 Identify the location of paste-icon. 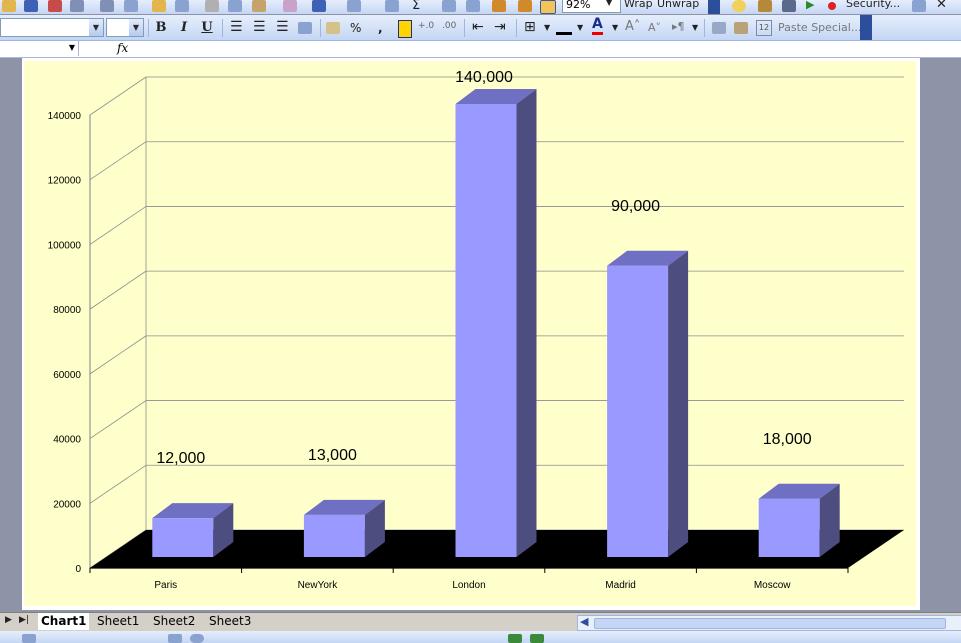
(259, 6).